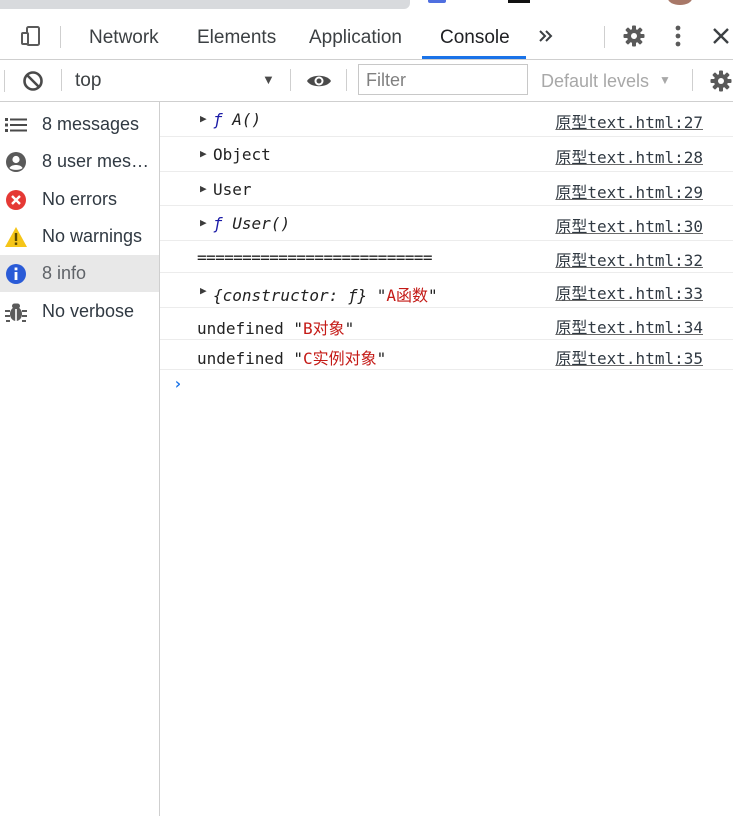  What do you see at coordinates (629, 357) in the screenshot?
I see `source-link: 原型text.html:35` at bounding box center [629, 357].